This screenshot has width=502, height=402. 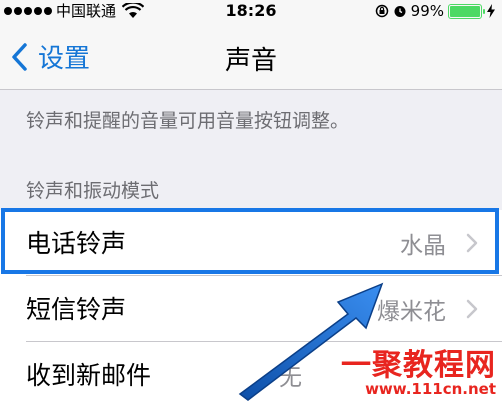 I want to click on cell-label: 电话铃声, so click(x=76, y=243).